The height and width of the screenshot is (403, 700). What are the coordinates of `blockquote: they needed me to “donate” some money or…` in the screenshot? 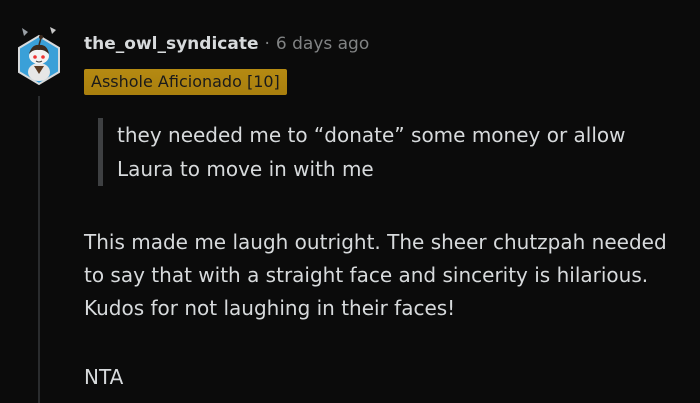 It's located at (387, 152).